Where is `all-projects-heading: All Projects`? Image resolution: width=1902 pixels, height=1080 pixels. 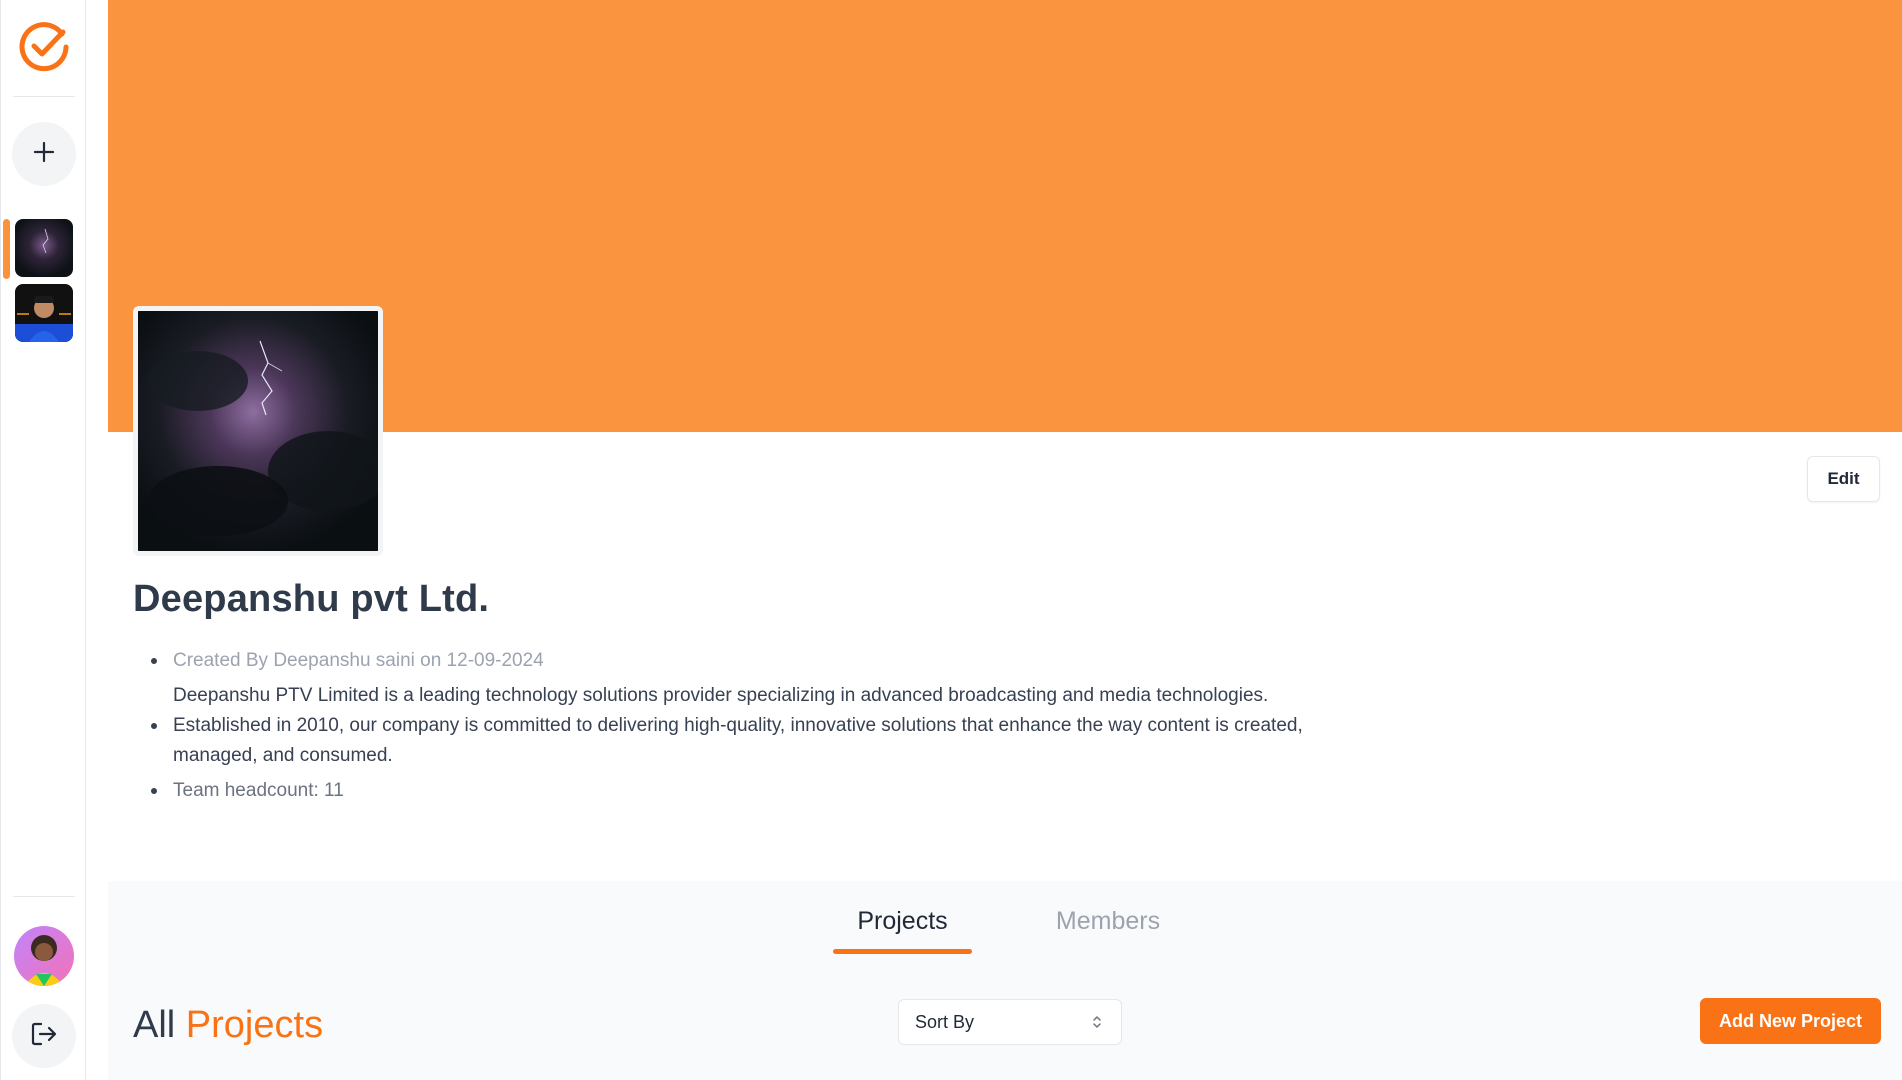
all-projects-heading: All Projects is located at coordinates (228, 1025).